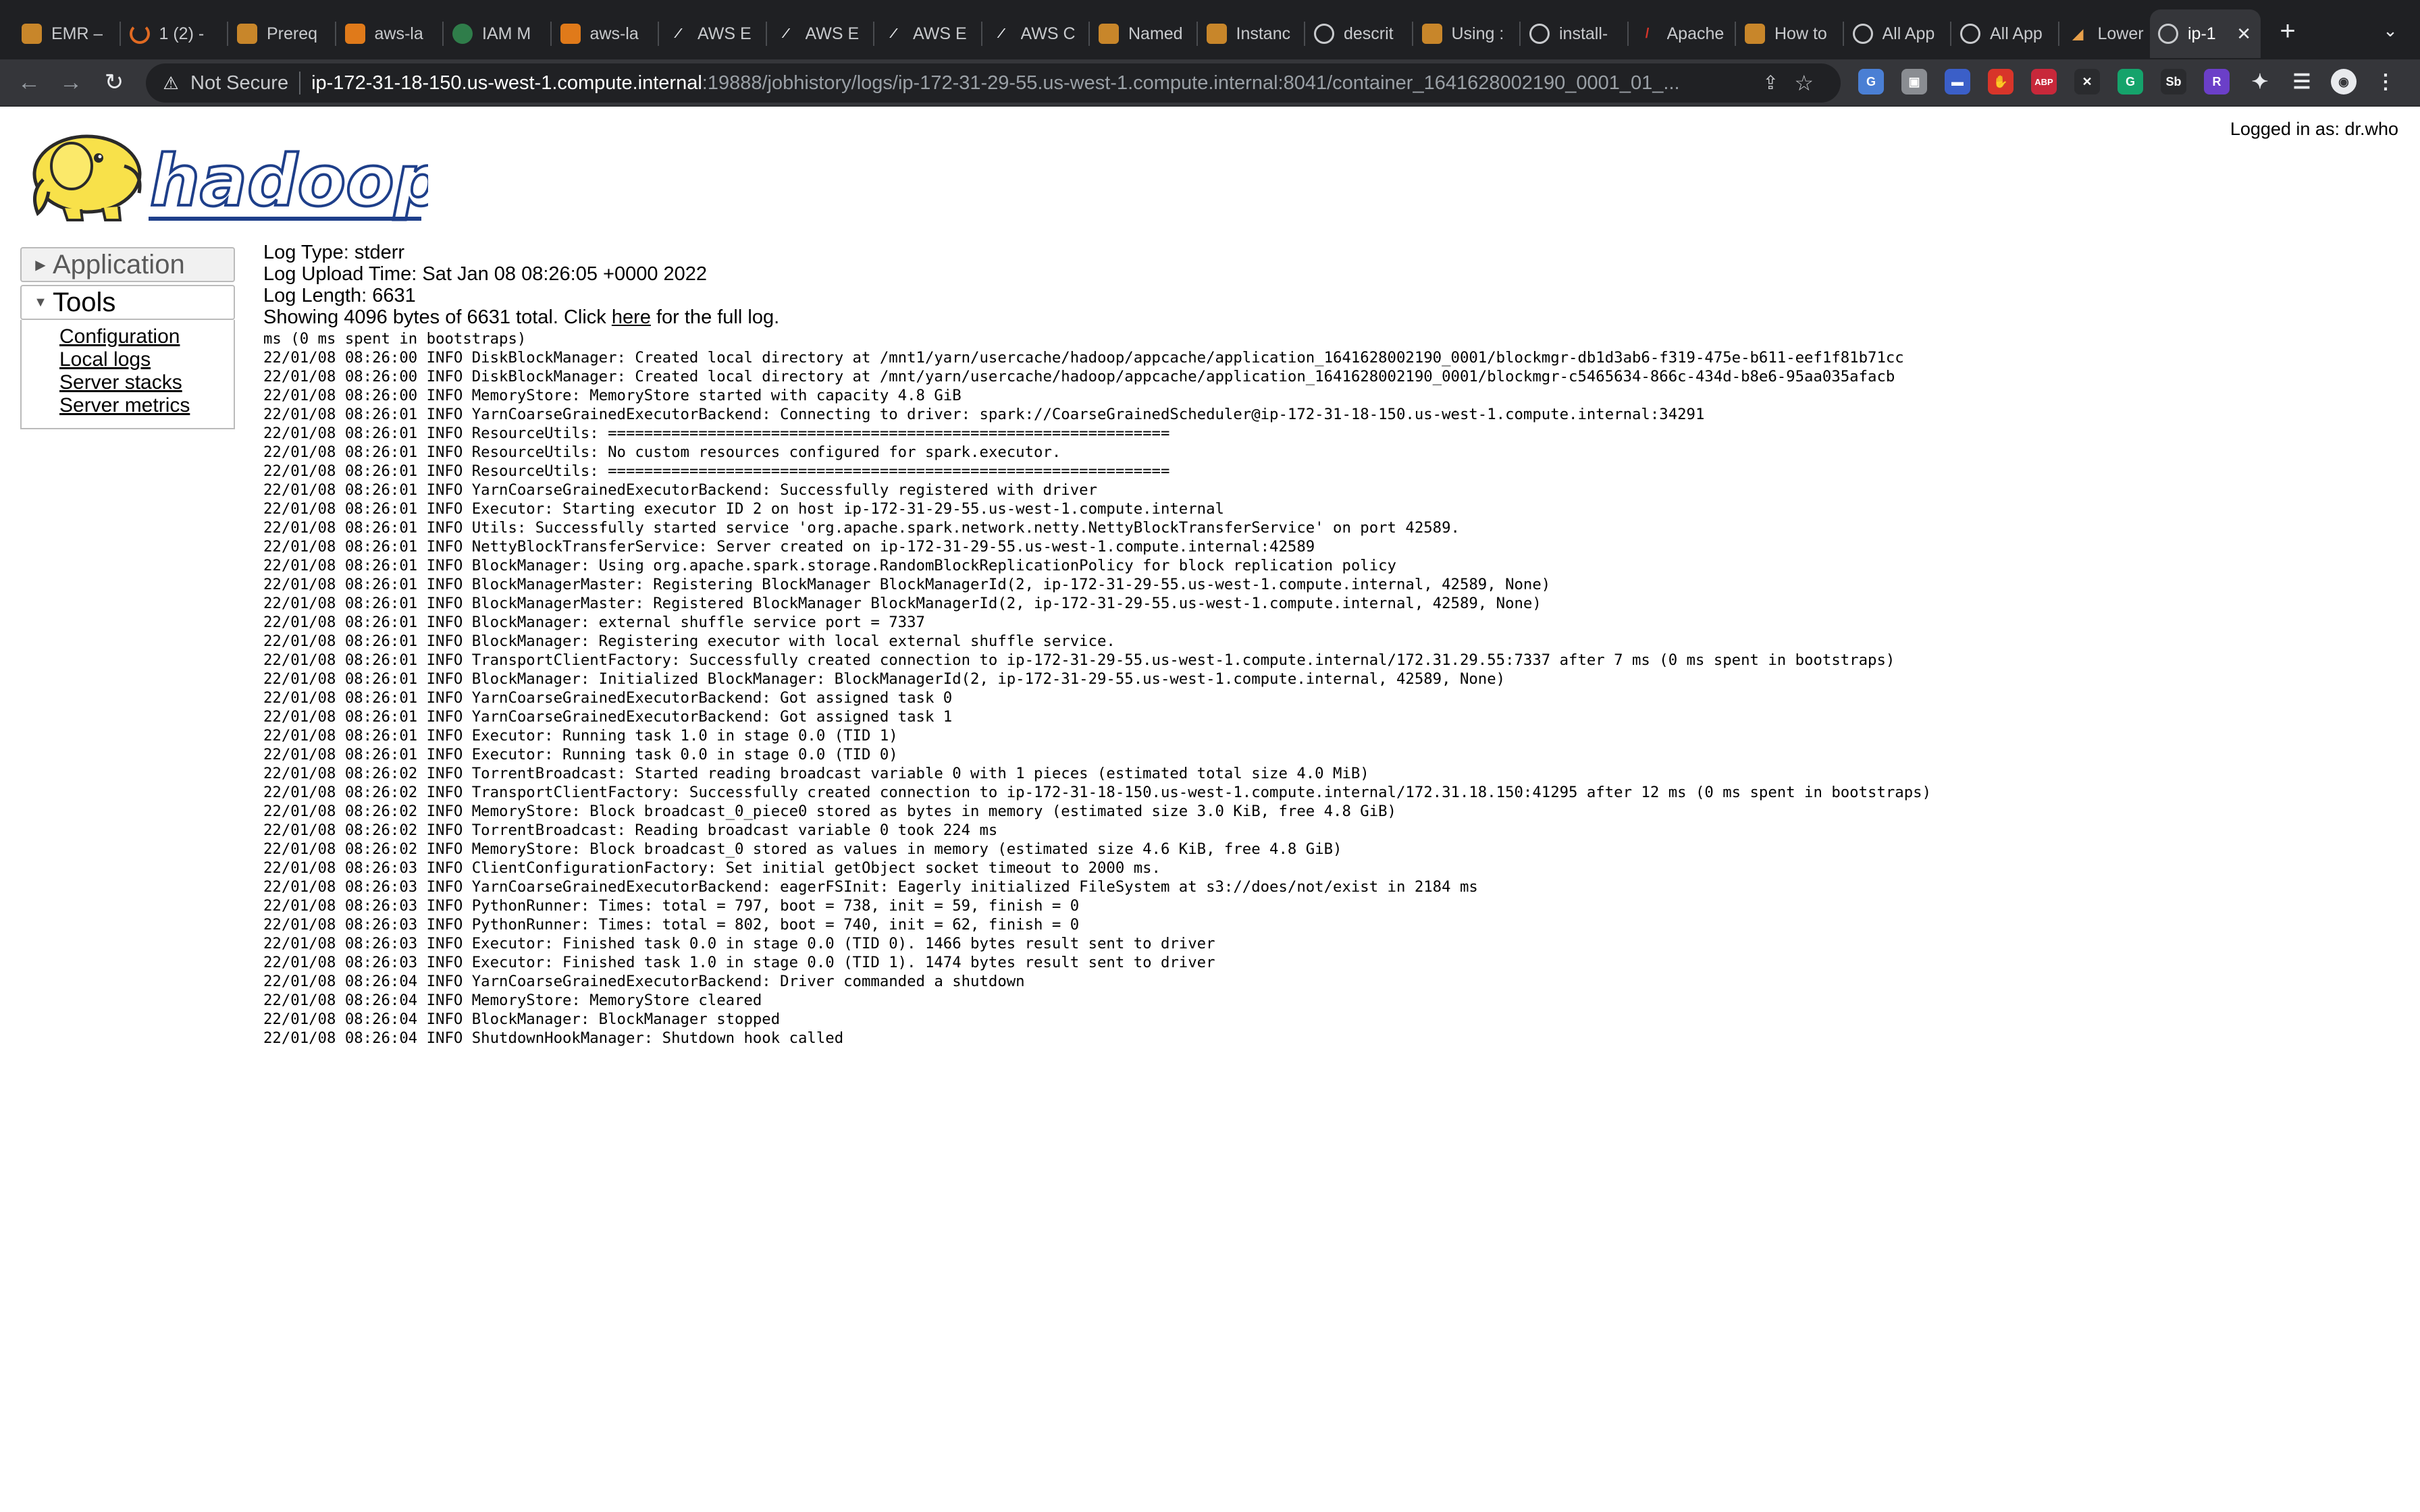 This screenshot has width=2420, height=1512. I want to click on nav-section-label: Tools, so click(84, 302).